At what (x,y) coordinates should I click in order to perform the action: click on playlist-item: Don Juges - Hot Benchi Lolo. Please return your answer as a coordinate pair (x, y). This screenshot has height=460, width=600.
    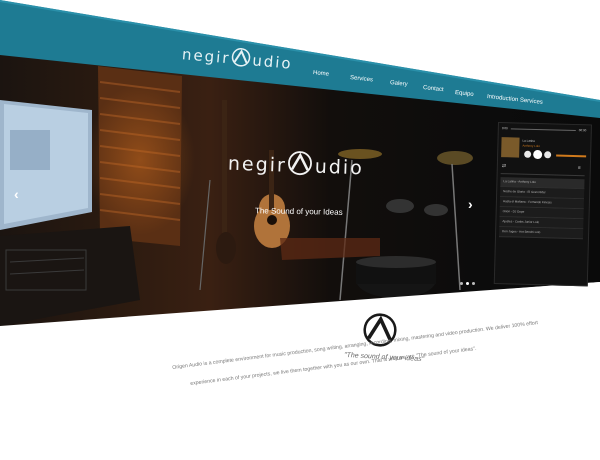
    Looking at the image, I should click on (541, 233).